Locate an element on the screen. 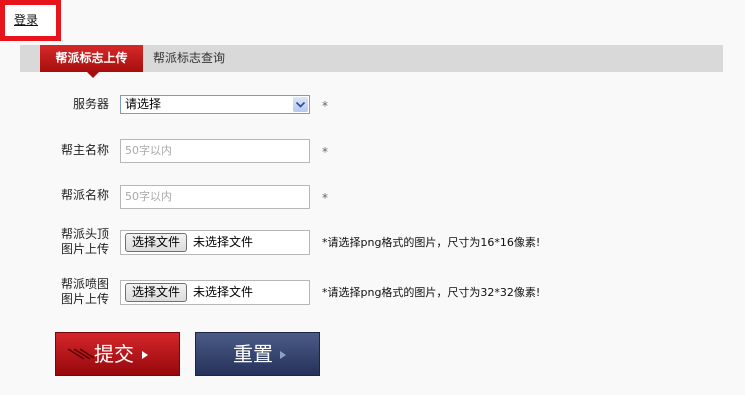  guild-name-input: 50字以内 is located at coordinates (215, 197).